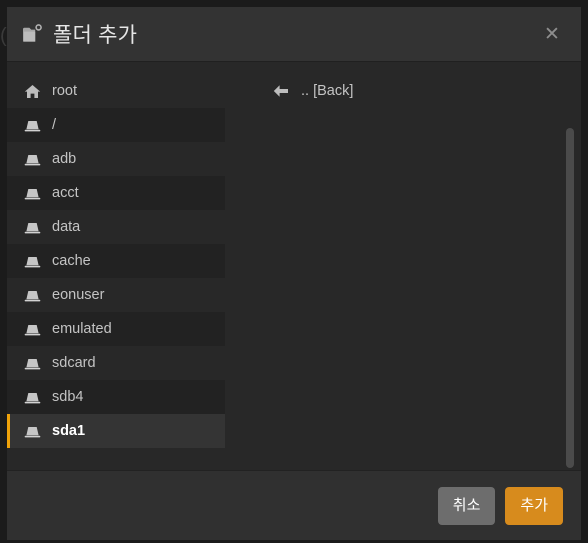 The height and width of the screenshot is (543, 588). What do you see at coordinates (116, 329) in the screenshot?
I see `tree-item-emulated: emulated` at bounding box center [116, 329].